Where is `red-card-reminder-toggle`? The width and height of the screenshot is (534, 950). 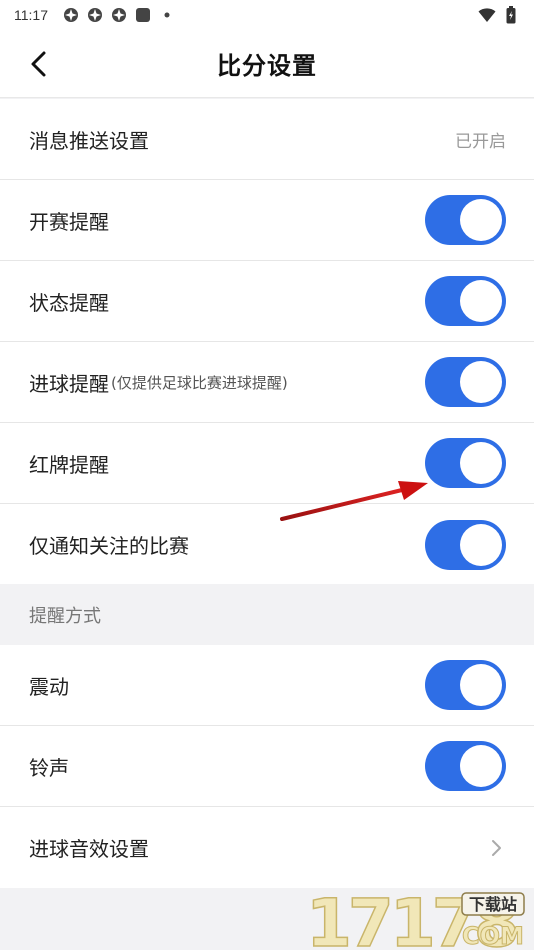
red-card-reminder-toggle is located at coordinates (465, 463).